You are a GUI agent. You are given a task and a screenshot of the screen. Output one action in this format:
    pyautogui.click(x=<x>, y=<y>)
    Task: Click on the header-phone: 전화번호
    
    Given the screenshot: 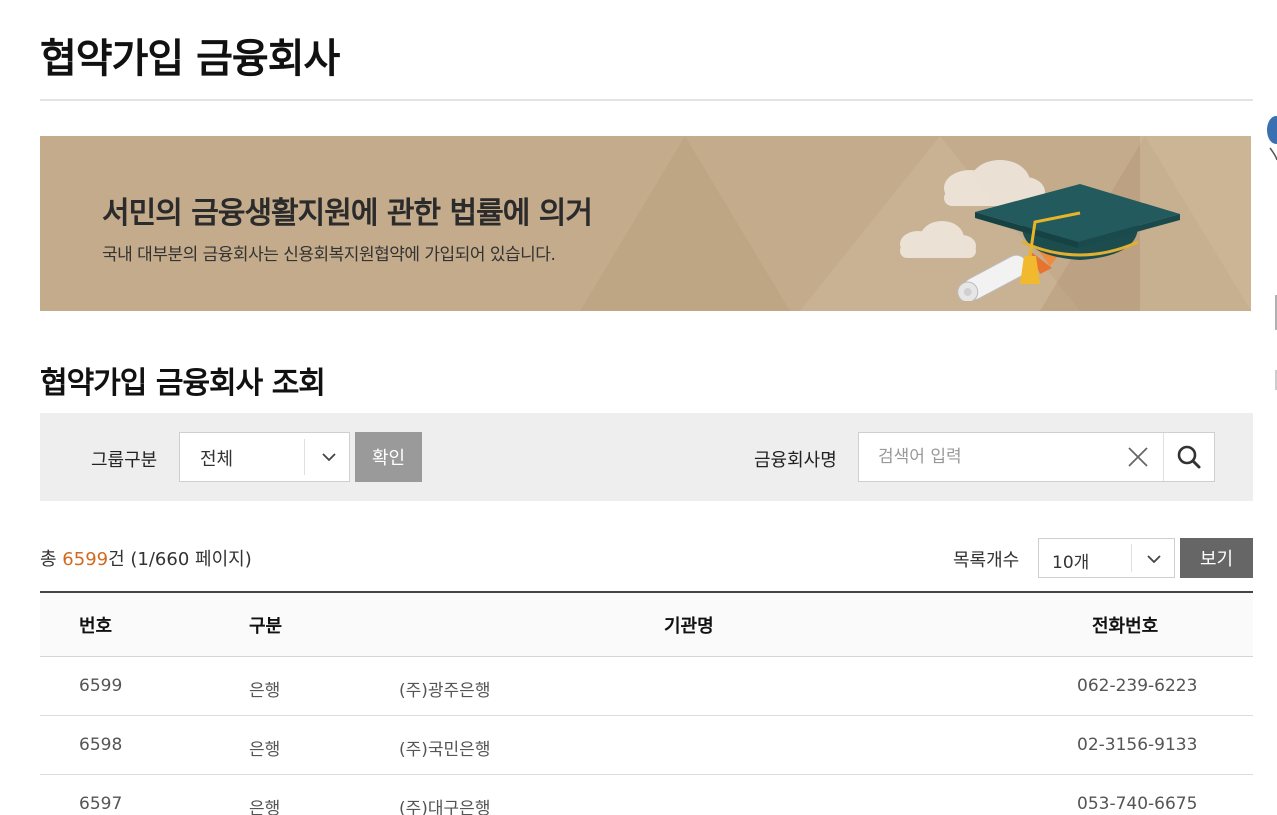 What is the action you would take?
    pyautogui.click(x=1125, y=626)
    